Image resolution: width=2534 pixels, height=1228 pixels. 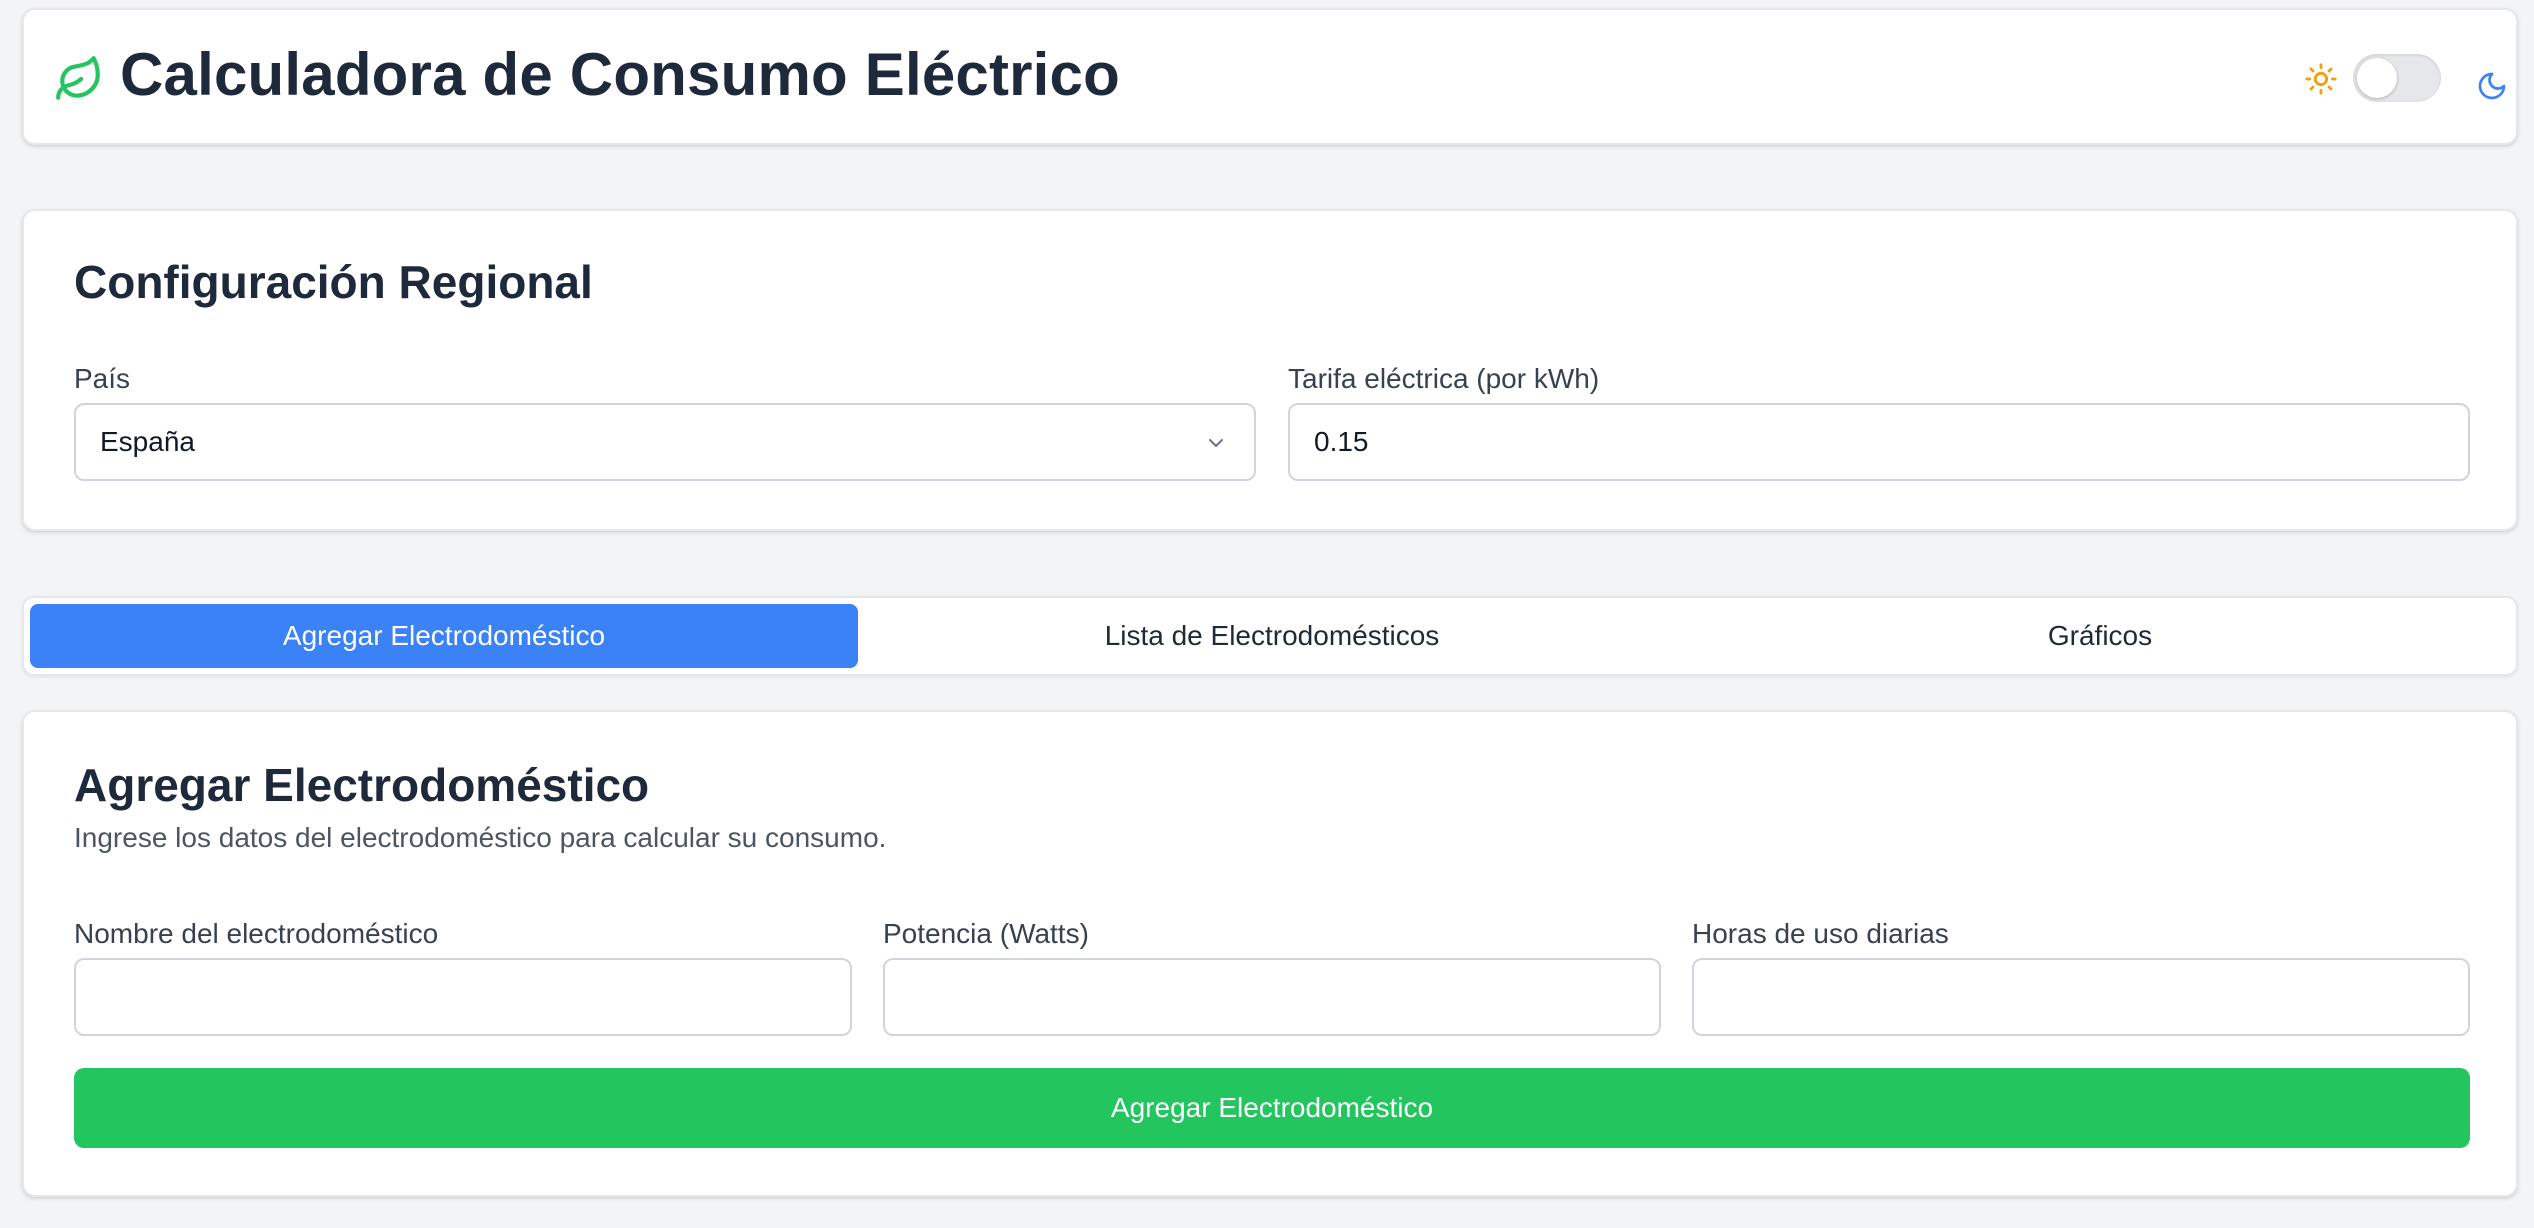 What do you see at coordinates (1820, 933) in the screenshot?
I see `hours-label: Horas de uso diarias` at bounding box center [1820, 933].